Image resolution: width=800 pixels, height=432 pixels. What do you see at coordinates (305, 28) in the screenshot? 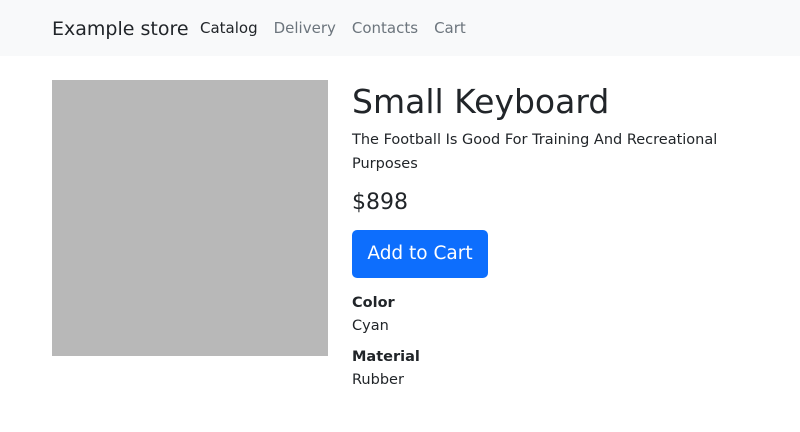
I see `nav-link-delivery: Delivery` at bounding box center [305, 28].